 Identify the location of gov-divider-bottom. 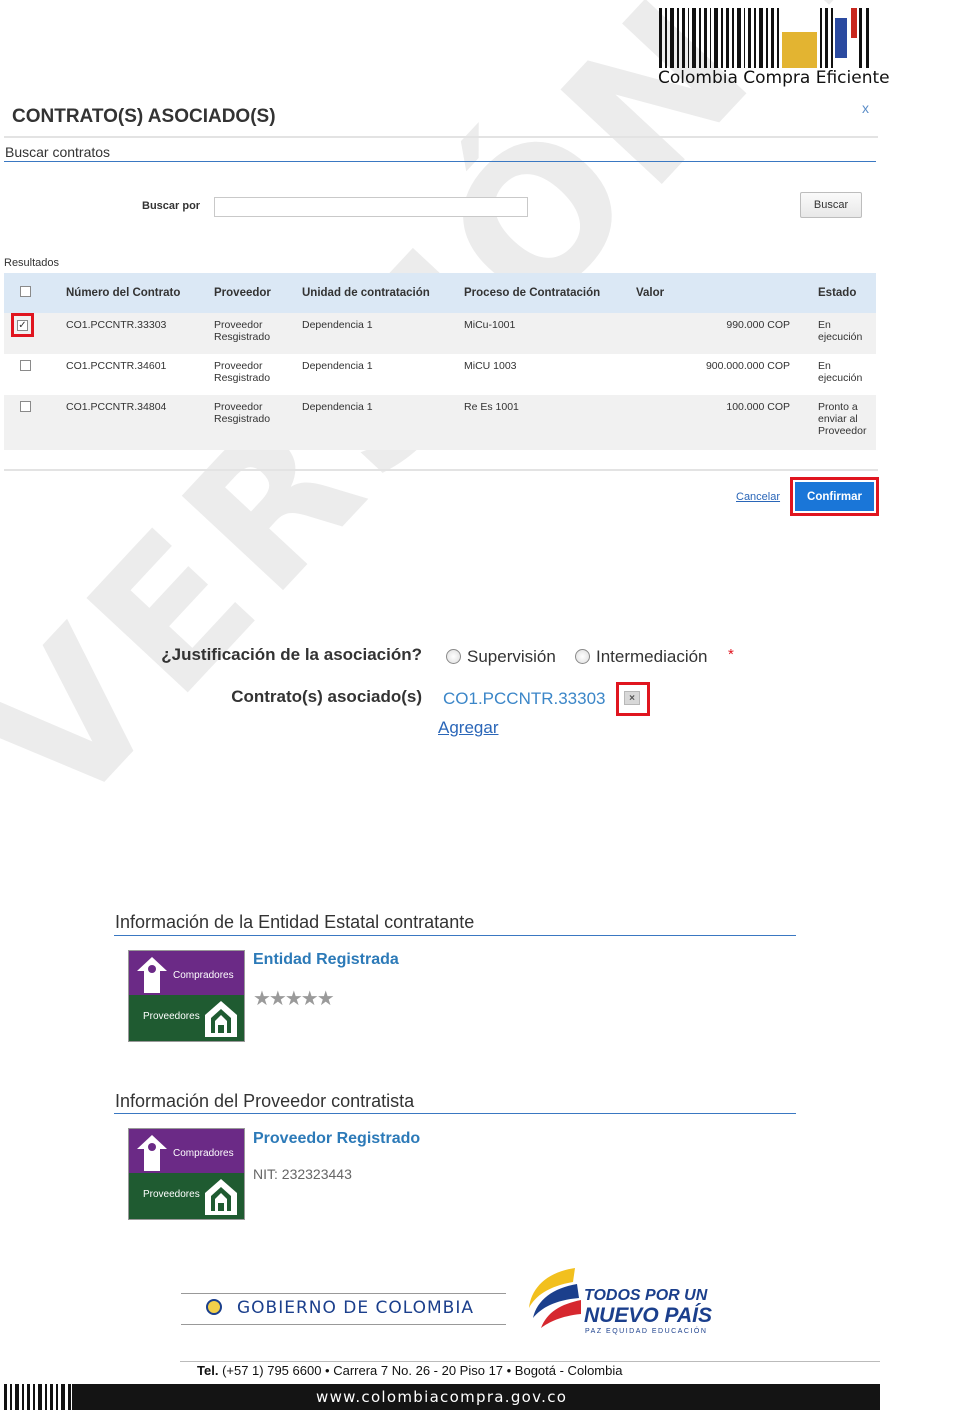
(343, 1324).